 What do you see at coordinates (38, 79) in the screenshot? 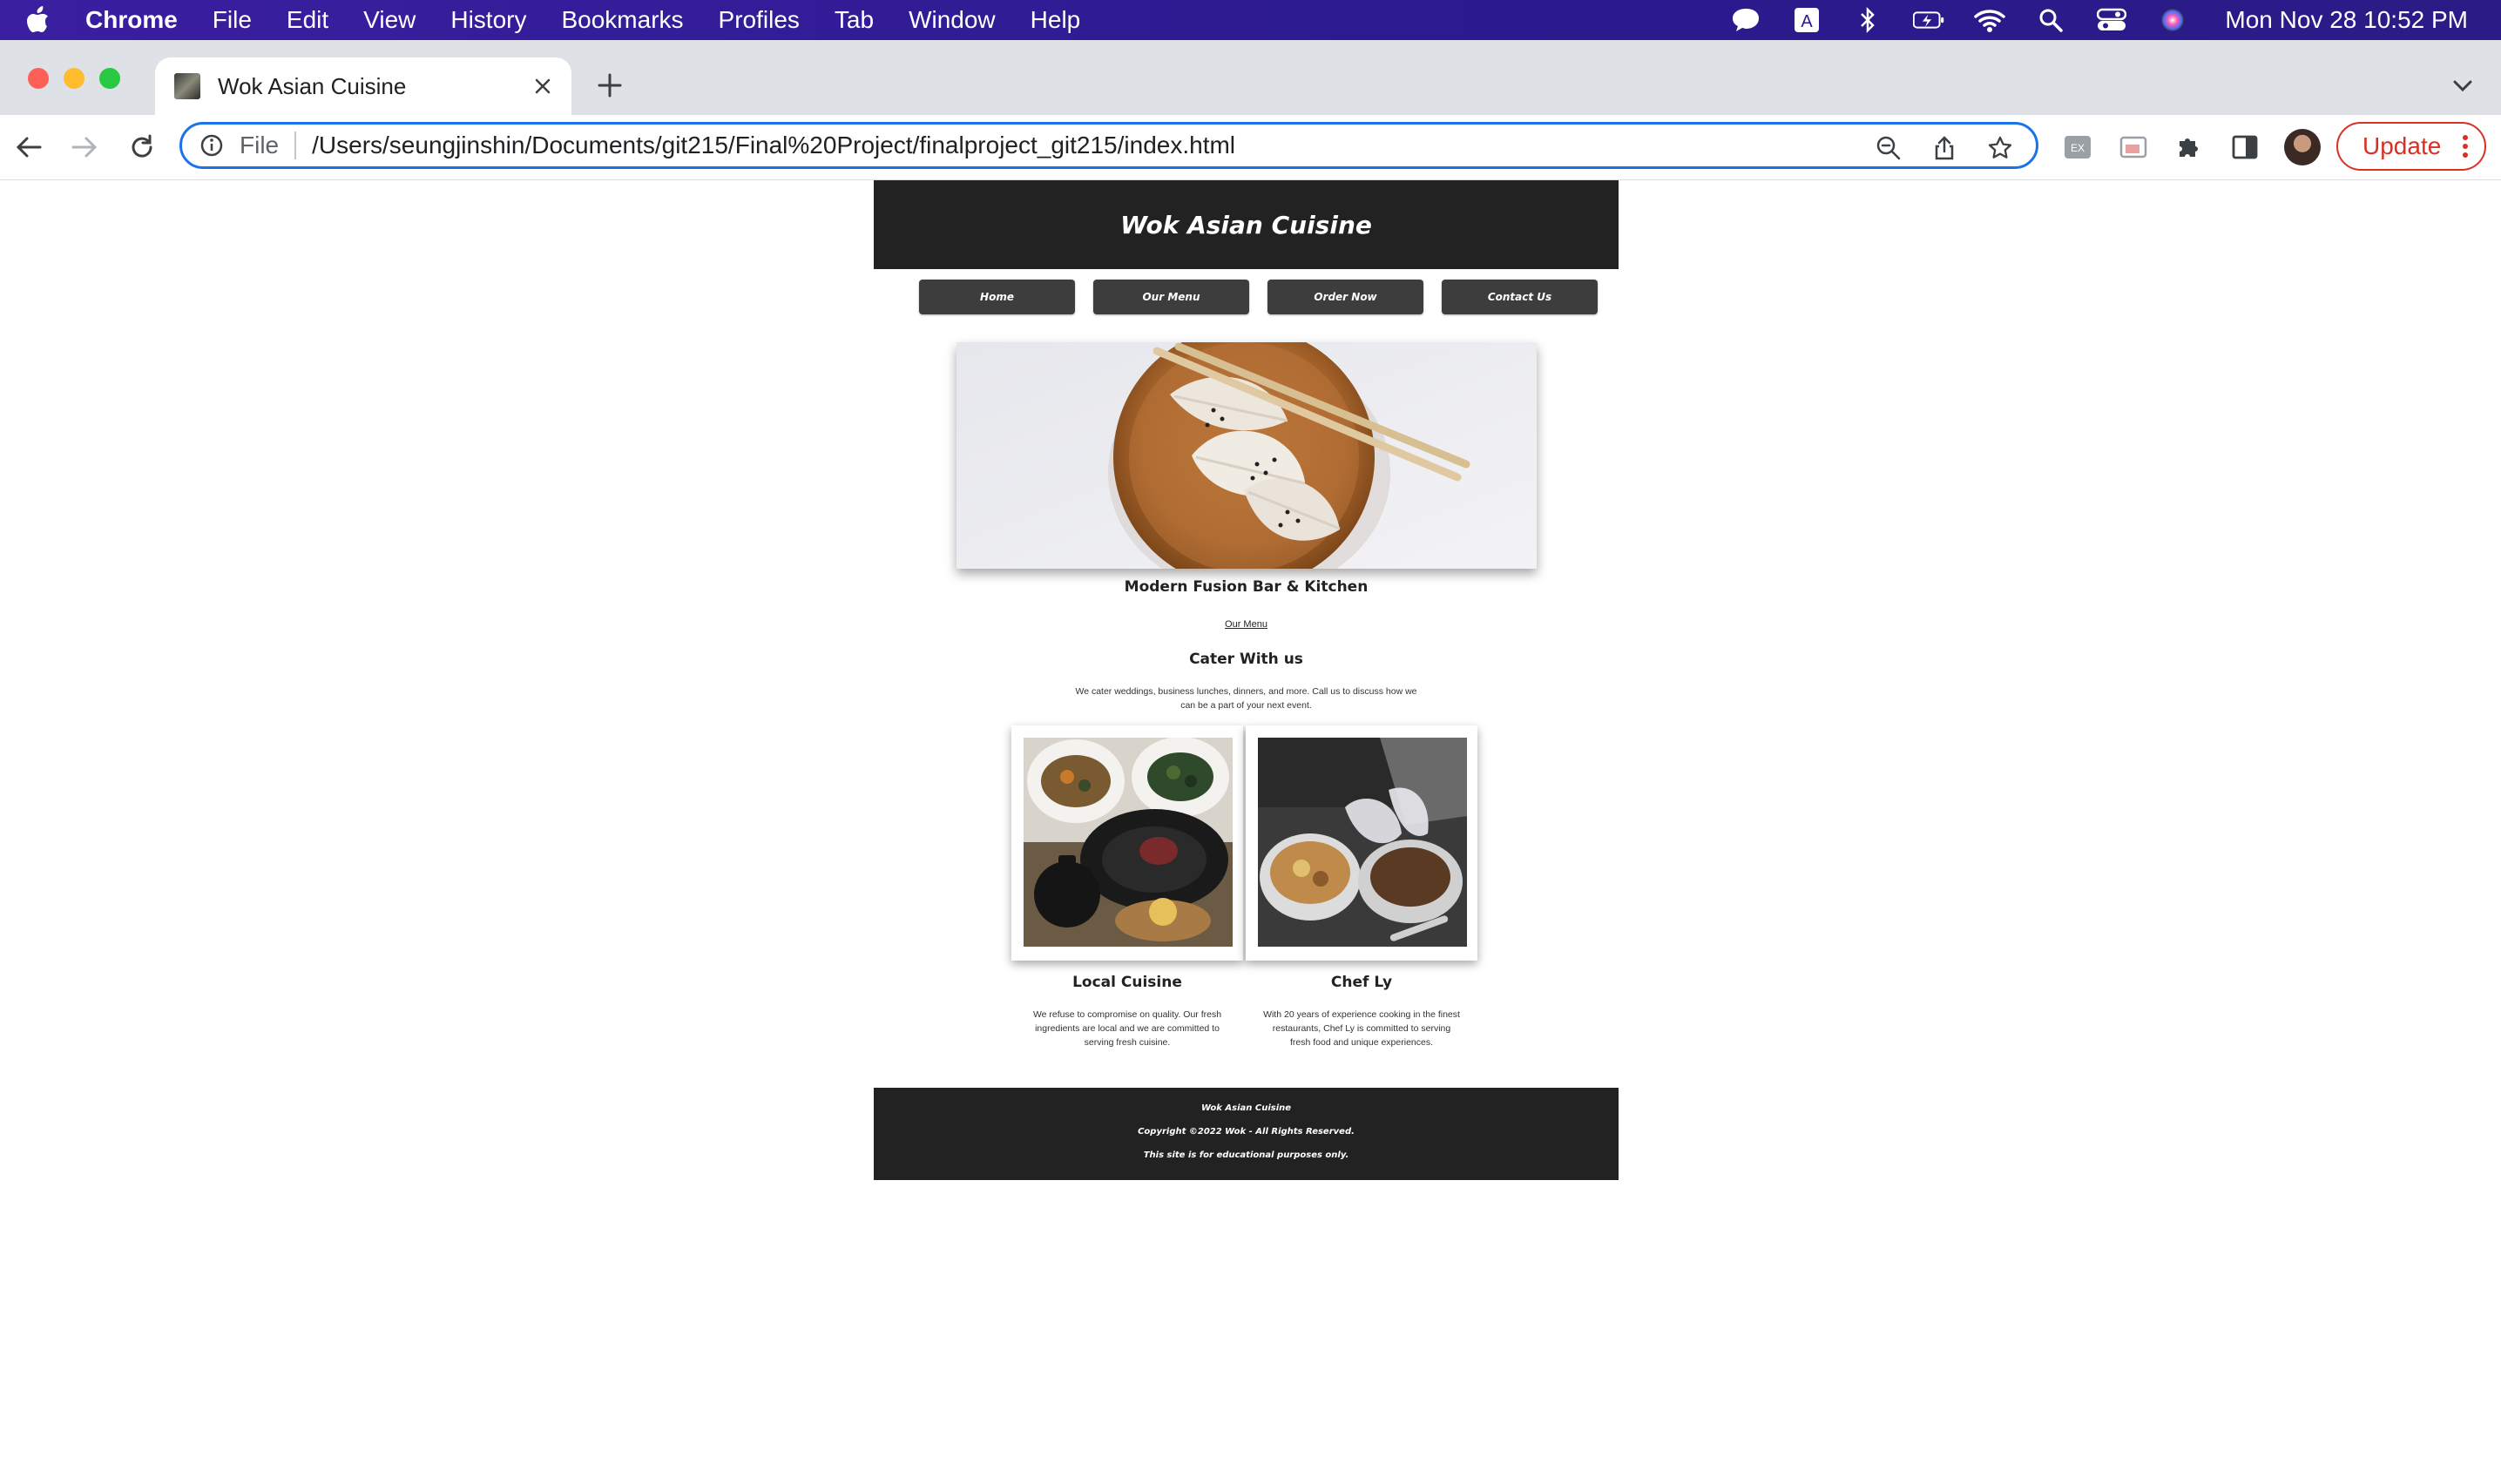
I see `close-window-button` at bounding box center [38, 79].